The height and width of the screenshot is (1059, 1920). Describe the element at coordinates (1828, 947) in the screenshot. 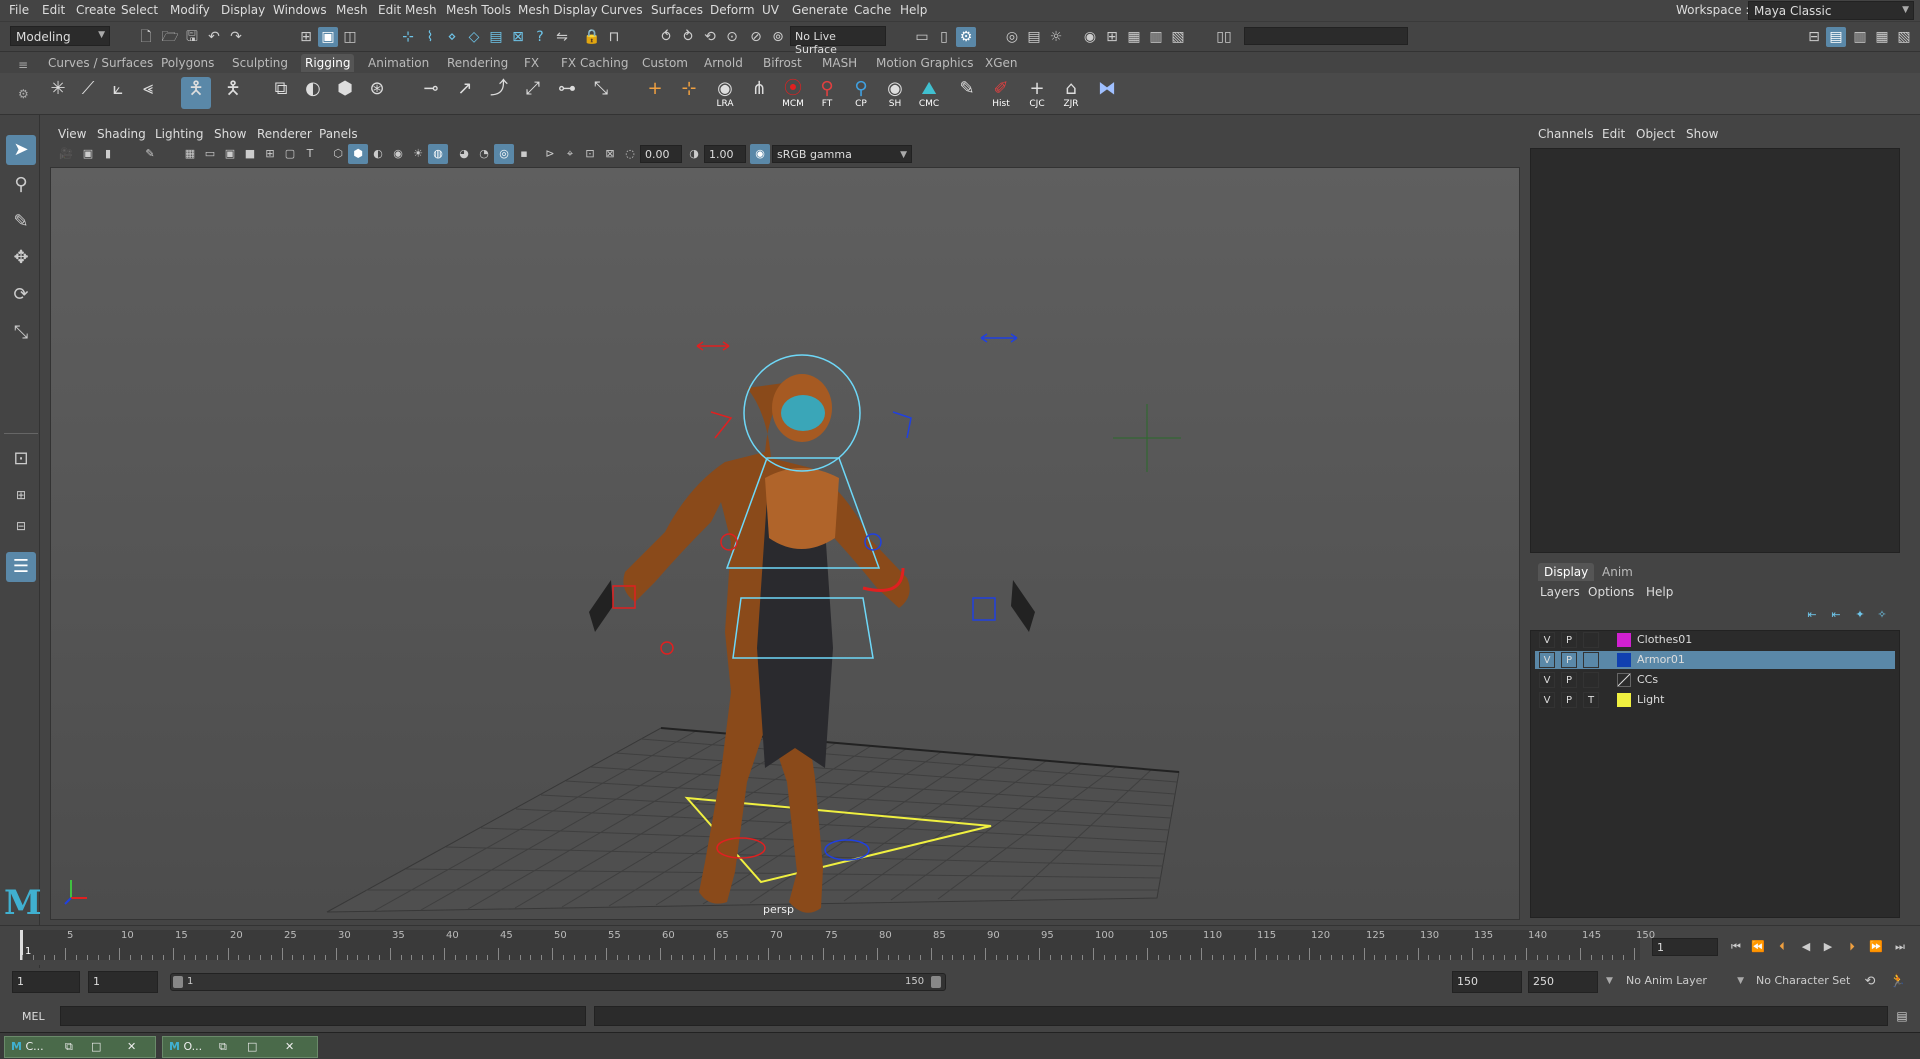

I see `play-forwards-icon: ▶` at that location.